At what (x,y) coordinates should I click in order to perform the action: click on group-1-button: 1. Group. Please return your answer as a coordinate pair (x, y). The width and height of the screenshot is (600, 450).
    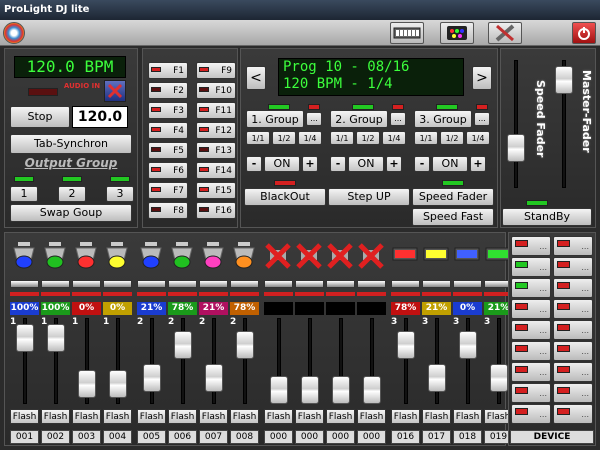
    Looking at the image, I should click on (275, 119).